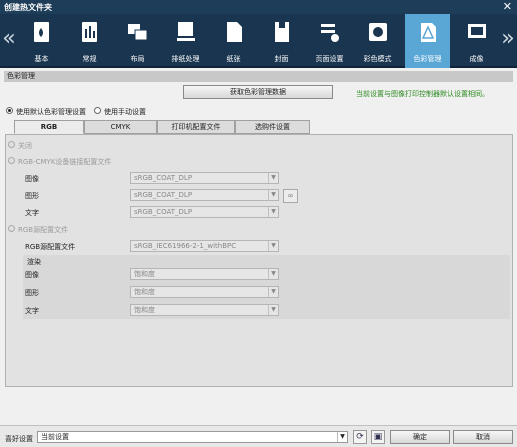  Describe the element at coordinates (137, 59) in the screenshot. I see `tool-label: 布局` at that location.